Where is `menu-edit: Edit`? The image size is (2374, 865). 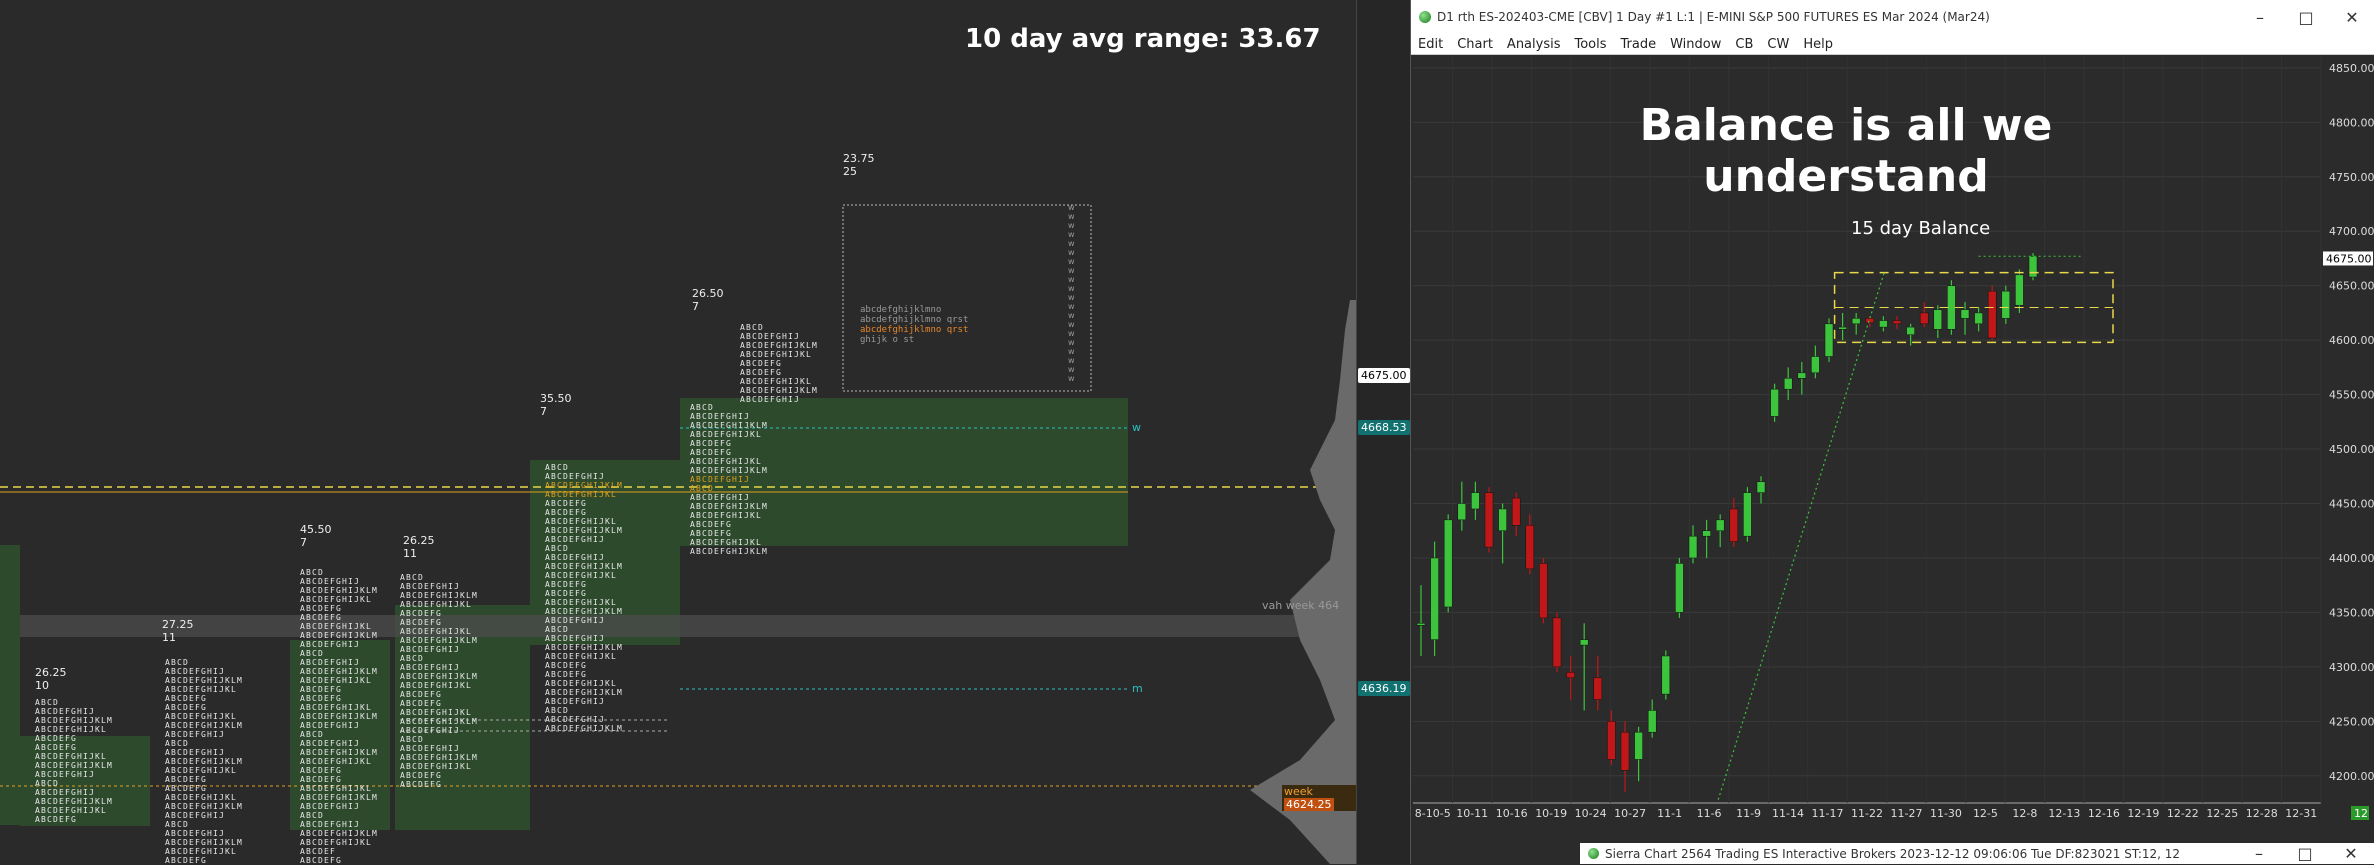
menu-edit: Edit is located at coordinates (1430, 44).